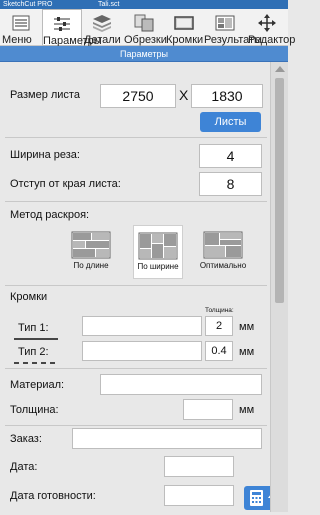 This screenshot has width=320, height=515. What do you see at coordinates (37, 385) in the screenshot?
I see `material-label: Материал:` at bounding box center [37, 385].